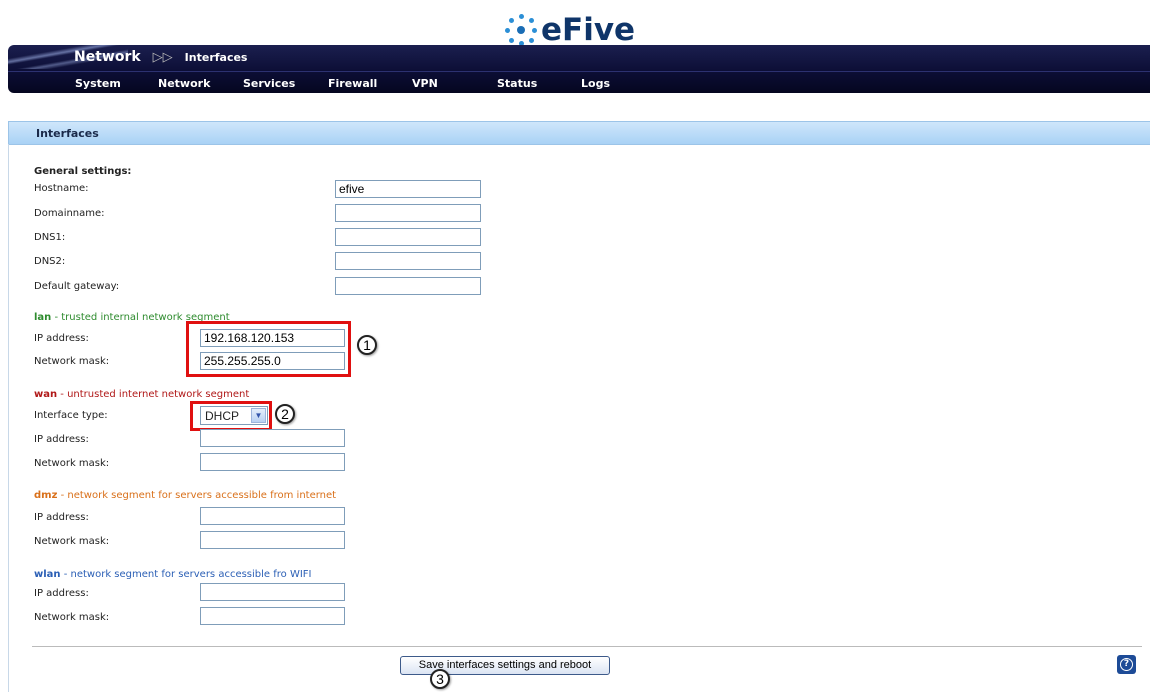 This screenshot has height=692, width=1150. I want to click on menu-item-network: Network, so click(184, 83).